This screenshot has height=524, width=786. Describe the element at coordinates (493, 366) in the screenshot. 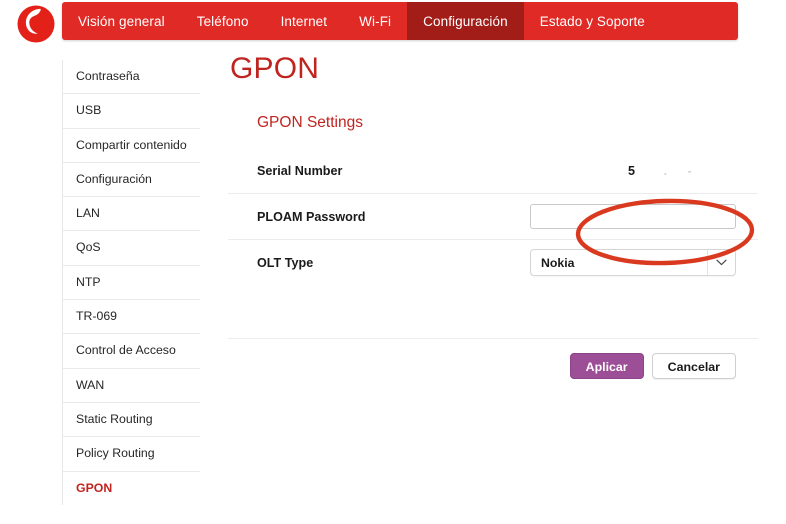

I see `form-action-buttons: Aplicar Cancelar` at that location.